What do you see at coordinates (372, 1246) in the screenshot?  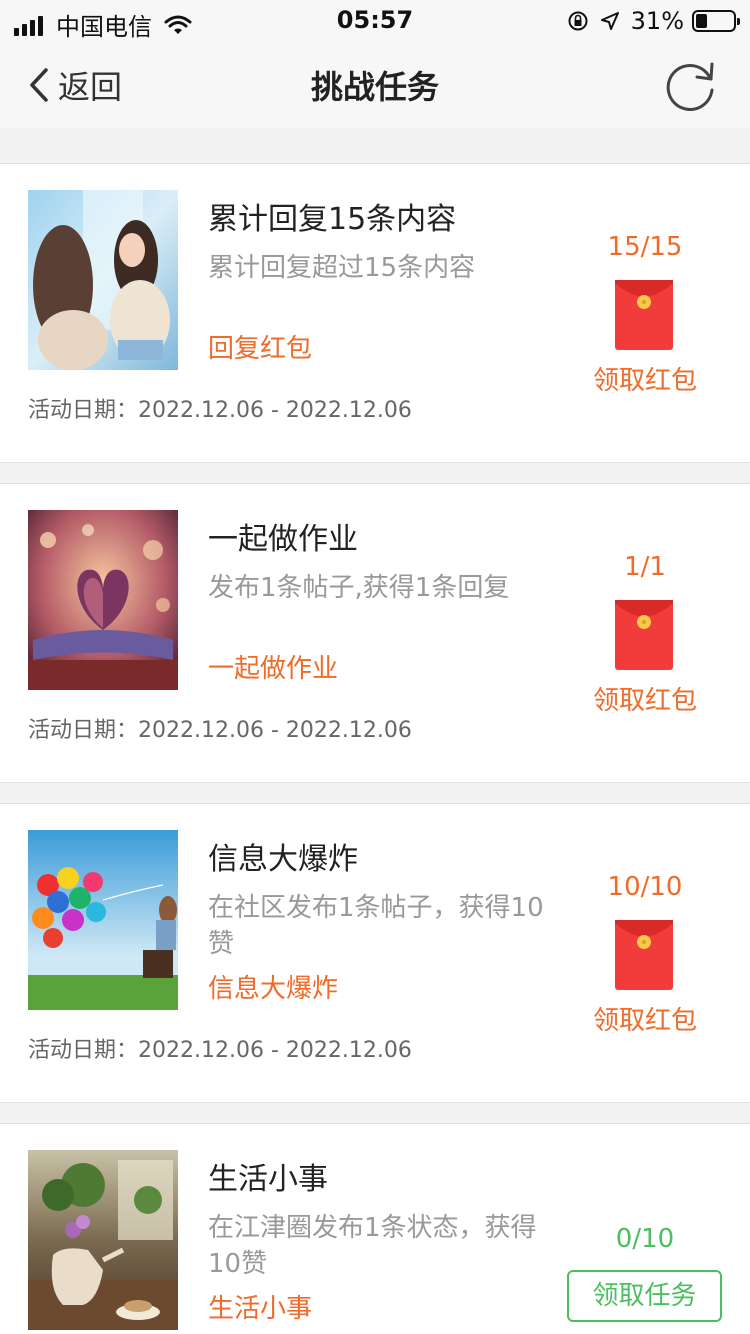 I see `task-description: 在江津圈发布1条状态，获得10赞` at bounding box center [372, 1246].